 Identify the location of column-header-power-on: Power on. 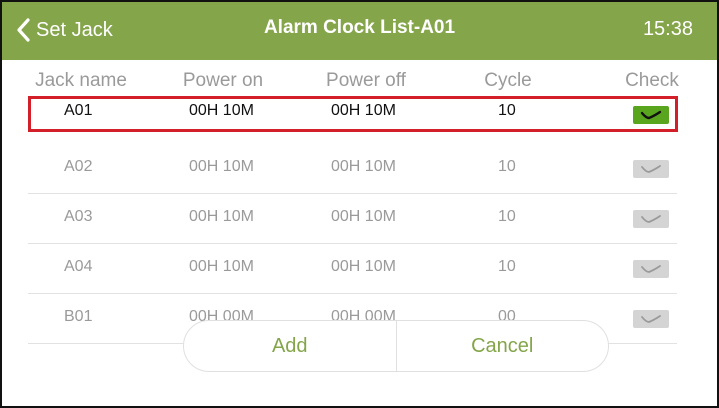
(223, 80).